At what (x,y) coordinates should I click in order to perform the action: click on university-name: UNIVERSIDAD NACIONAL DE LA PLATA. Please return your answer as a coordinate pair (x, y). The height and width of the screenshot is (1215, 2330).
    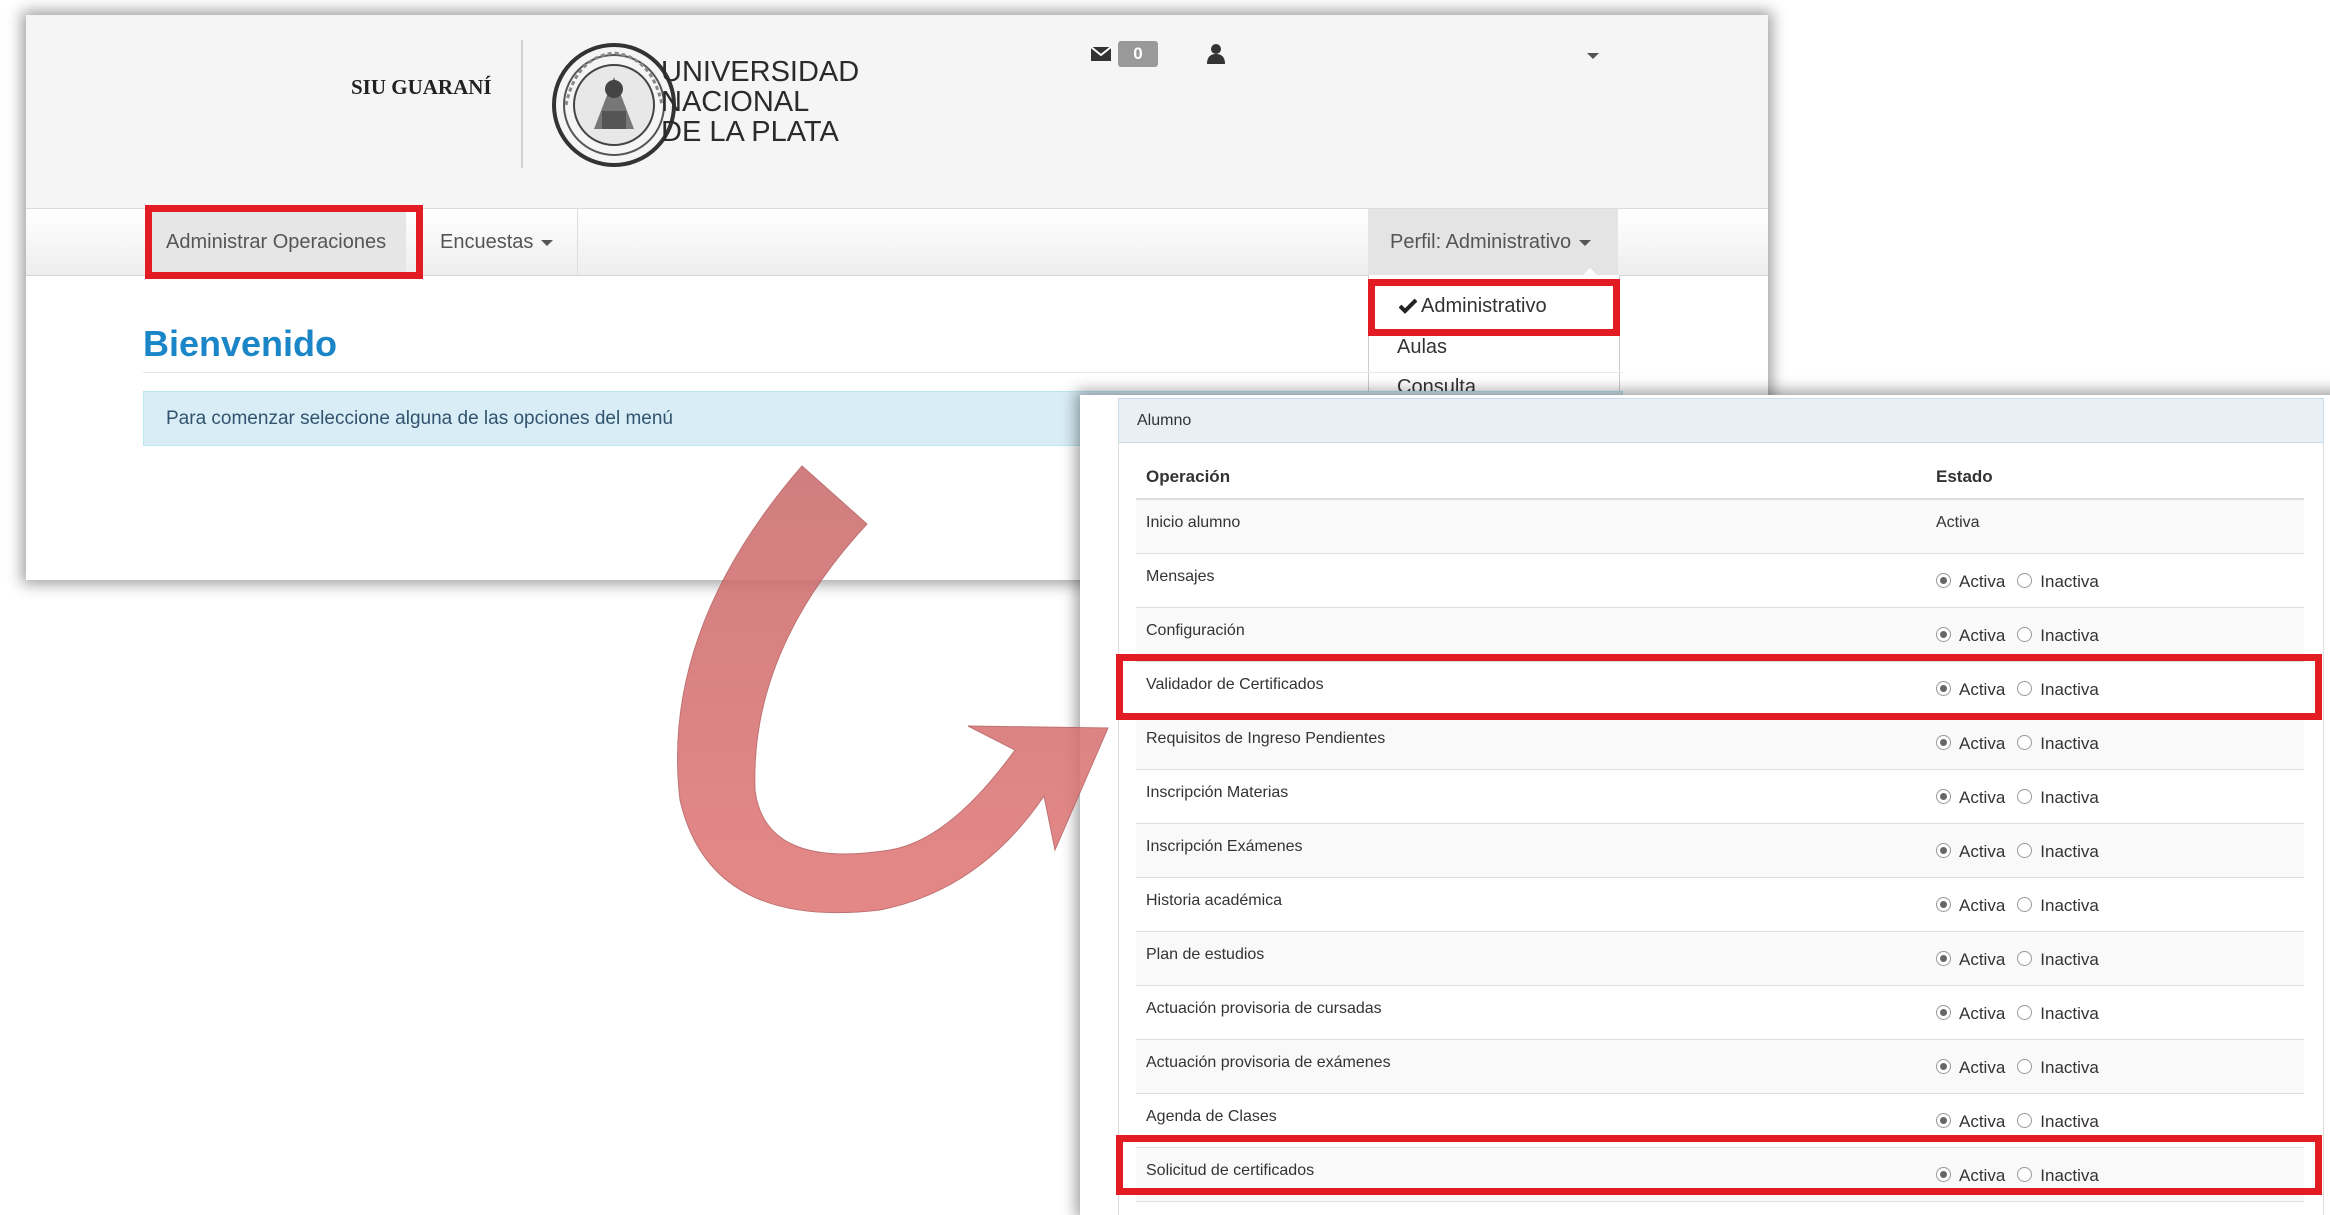
    Looking at the image, I should click on (760, 102).